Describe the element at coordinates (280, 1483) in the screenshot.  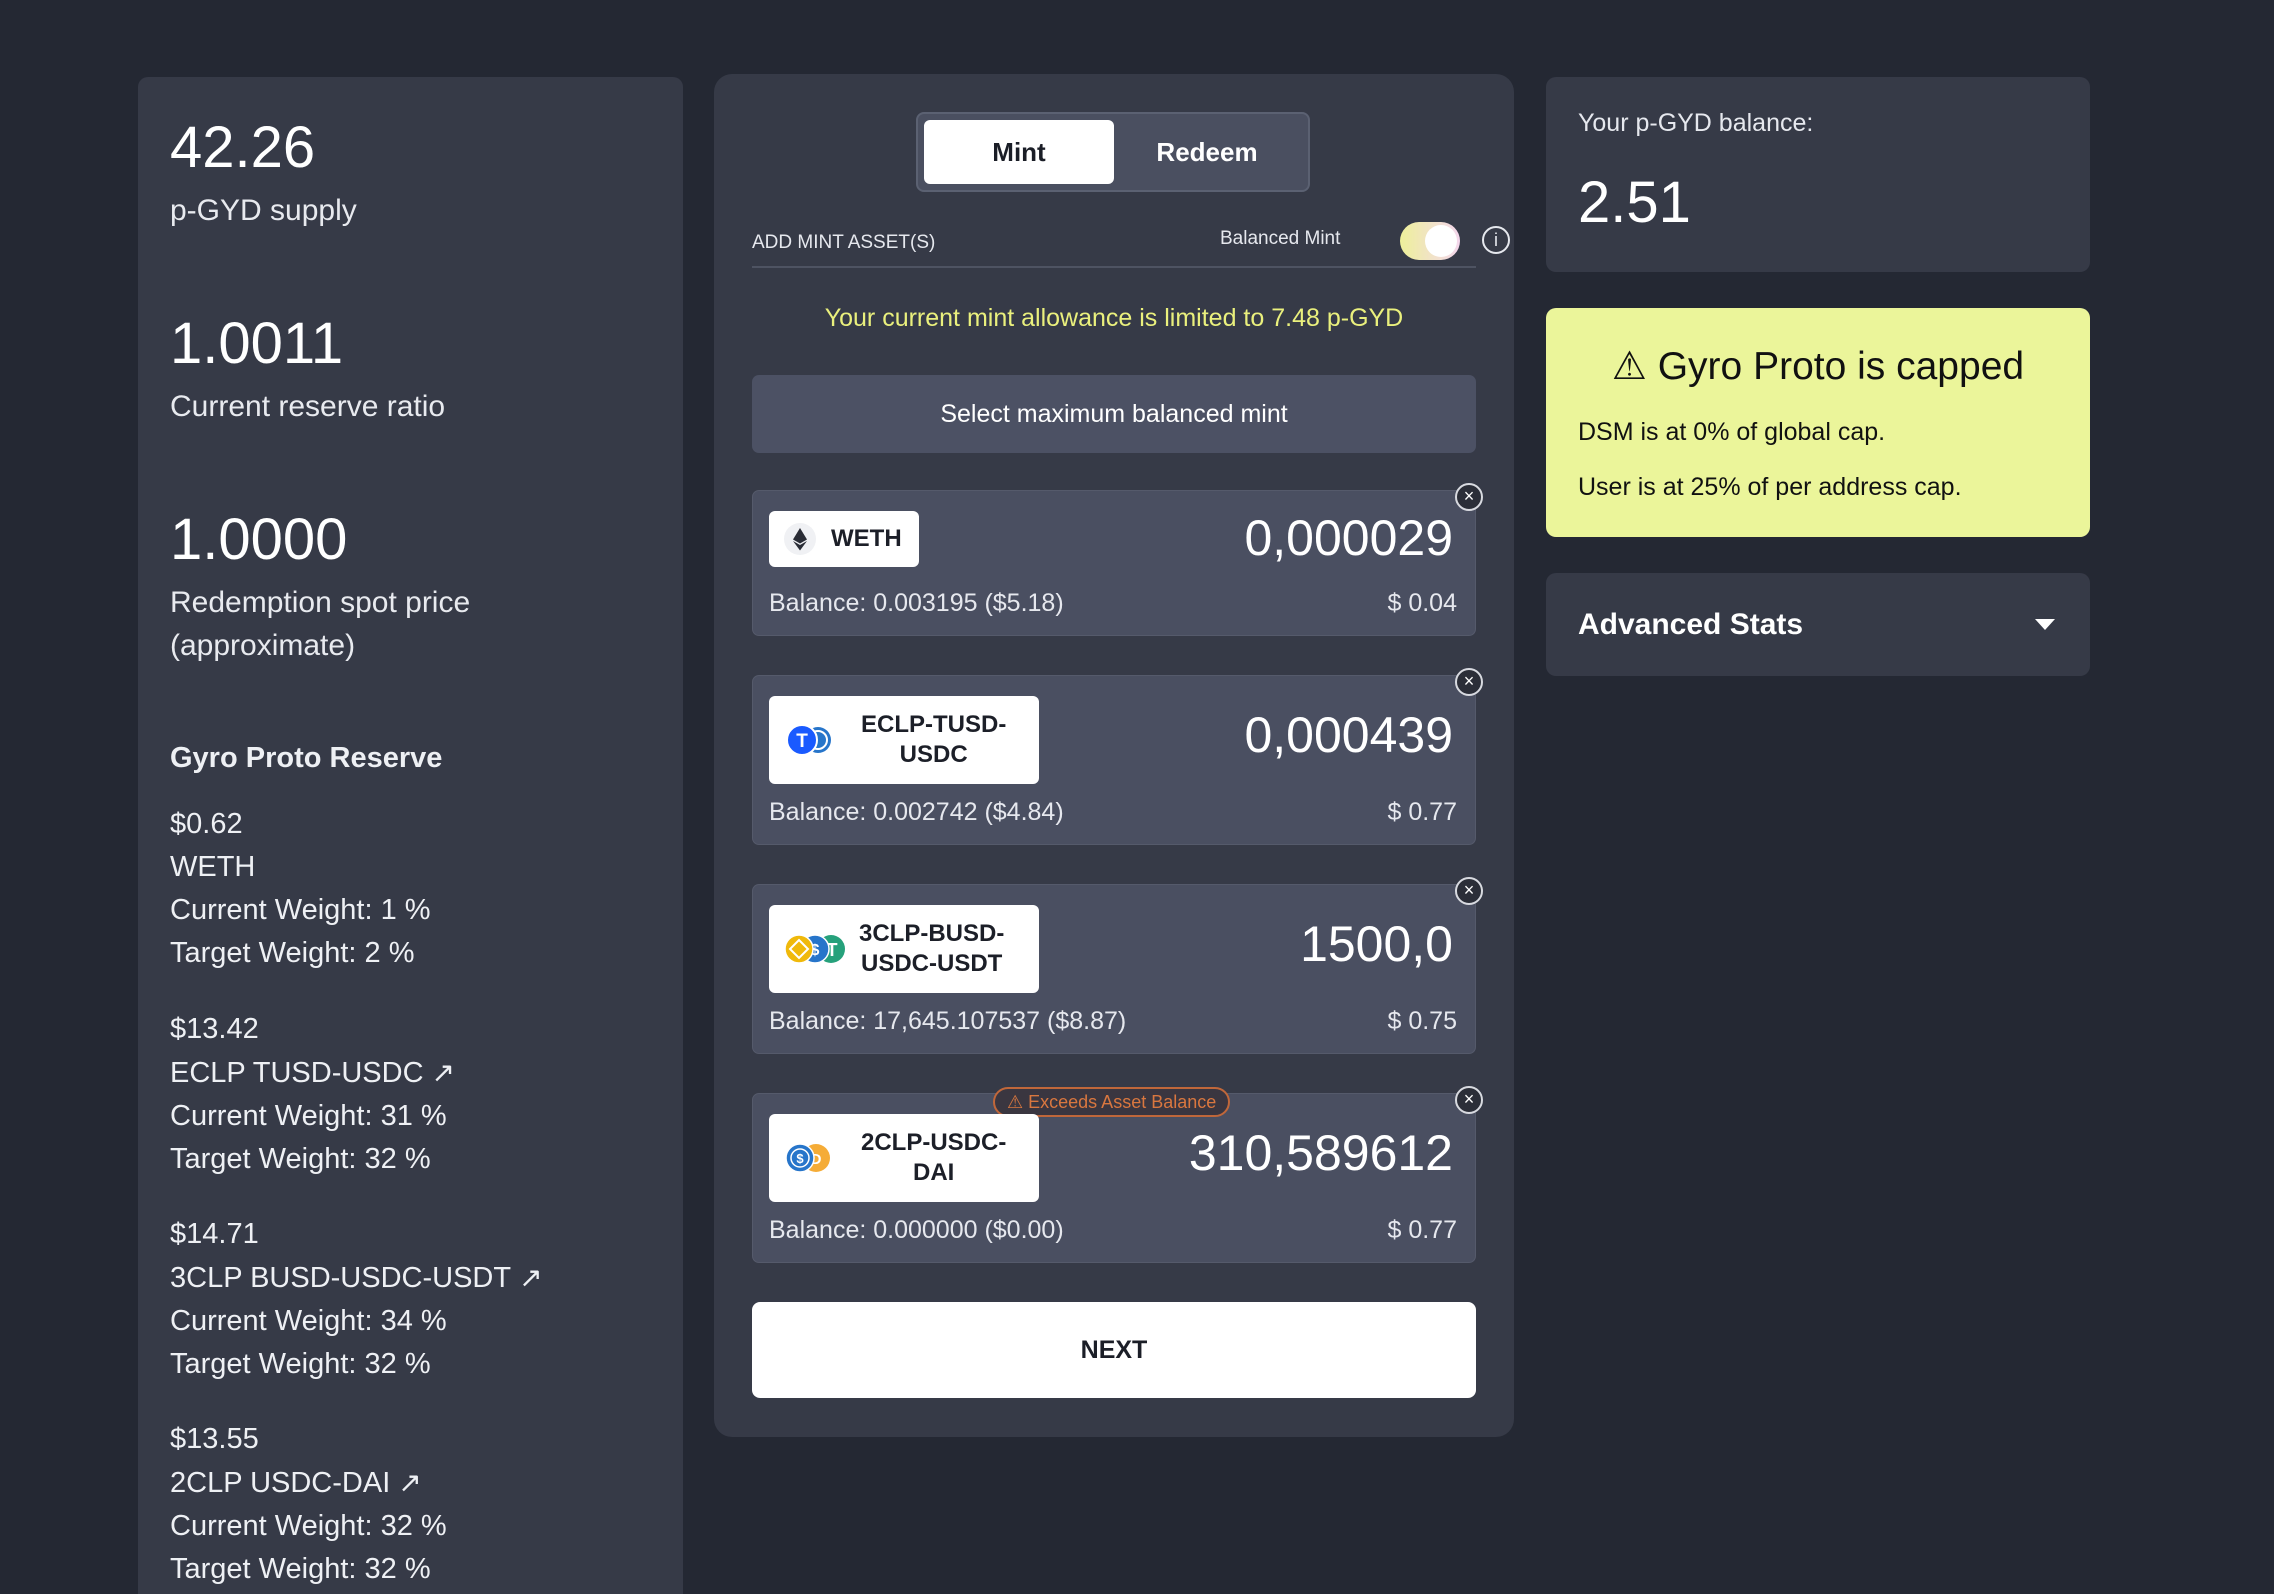
I see `reserve-name: 2CLP USDC-DAI` at that location.